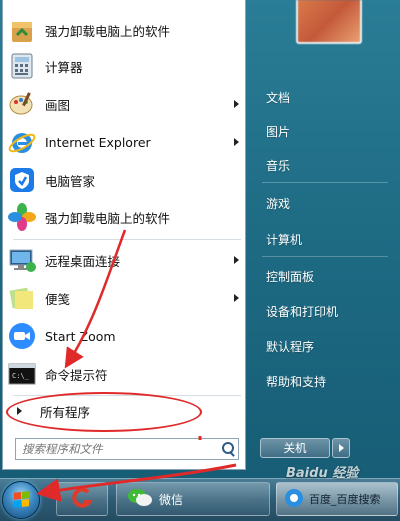  I want to click on program-label: Internet Explorer, so click(98, 142).